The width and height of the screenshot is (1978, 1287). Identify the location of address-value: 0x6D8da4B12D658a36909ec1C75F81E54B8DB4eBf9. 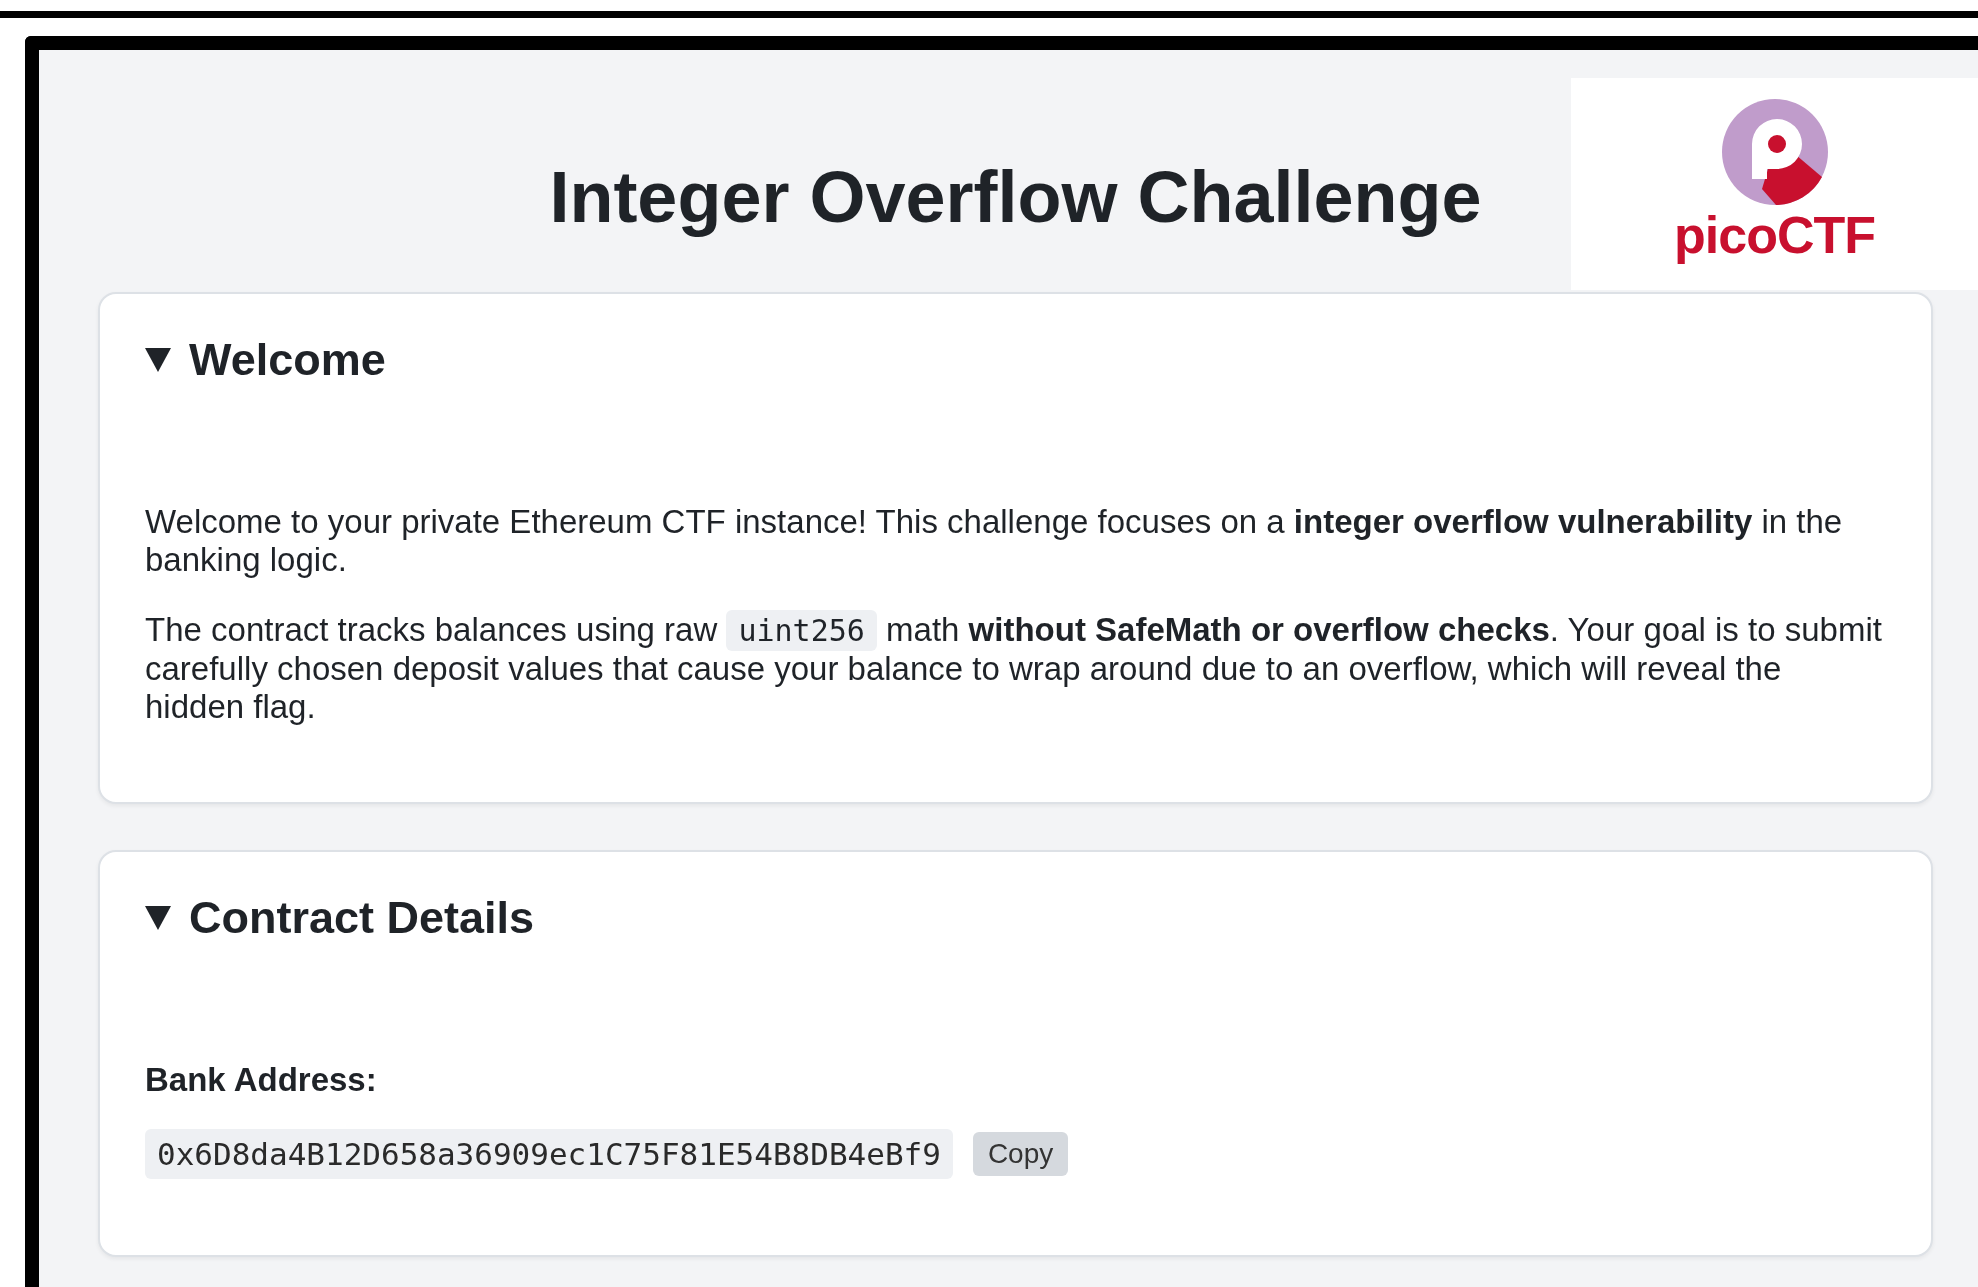
(549, 1154).